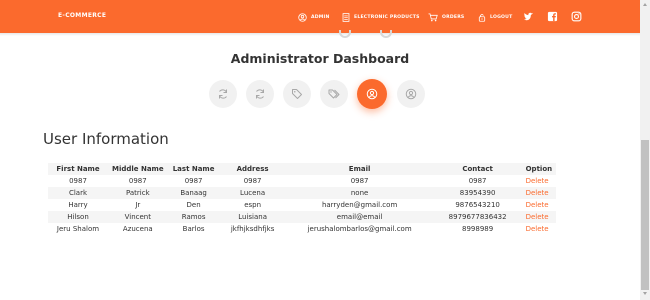 The image size is (650, 300). What do you see at coordinates (359, 169) in the screenshot?
I see `column-header-email: Email` at bounding box center [359, 169].